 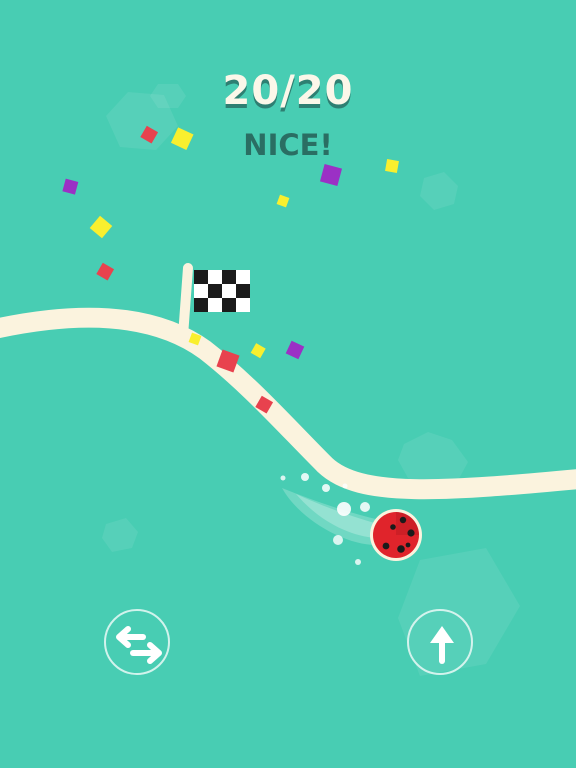 What do you see at coordinates (288, 91) in the screenshot?
I see `level-progress-text: 20/20` at bounding box center [288, 91].